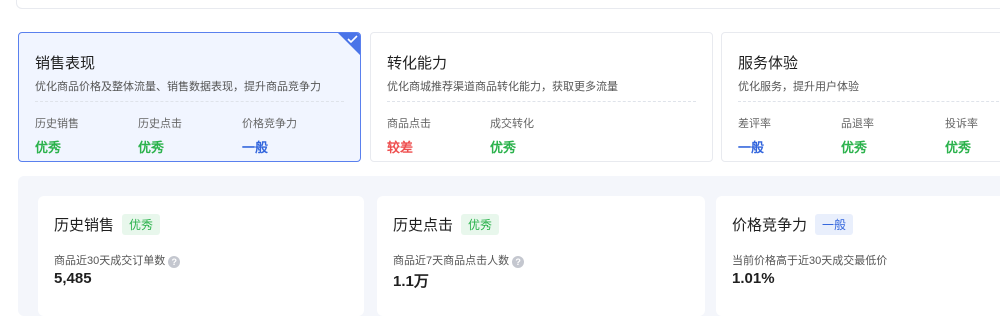  What do you see at coordinates (798, 87) in the screenshot?
I see `card-description: 优化服务，提升用户体验` at bounding box center [798, 87].